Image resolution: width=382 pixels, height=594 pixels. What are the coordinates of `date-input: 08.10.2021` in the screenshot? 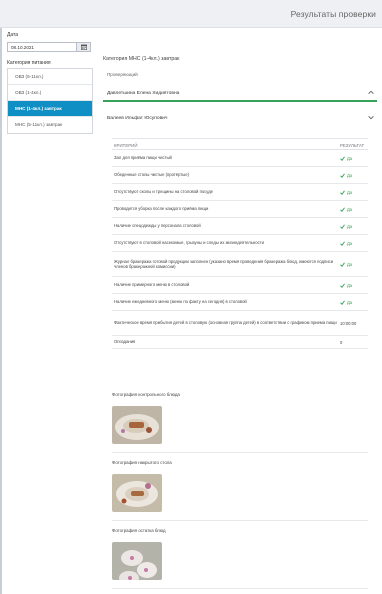 It's located at (42, 47).